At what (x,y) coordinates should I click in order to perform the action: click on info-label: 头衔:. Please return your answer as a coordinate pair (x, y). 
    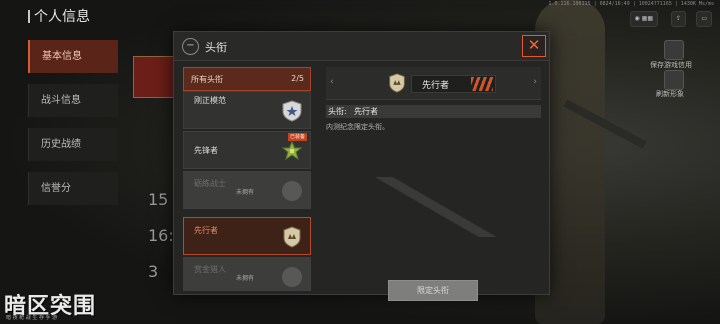
    Looking at the image, I should click on (337, 111).